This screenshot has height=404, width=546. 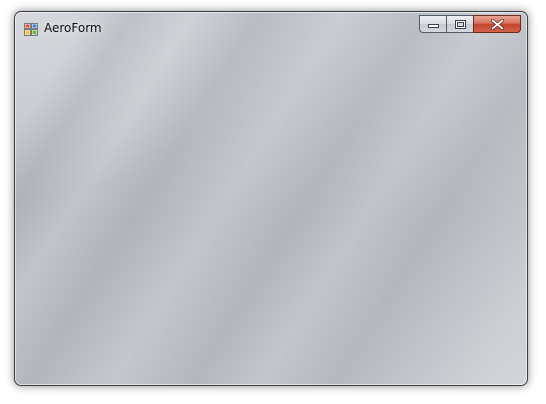 I want to click on close-icon, so click(x=497, y=24).